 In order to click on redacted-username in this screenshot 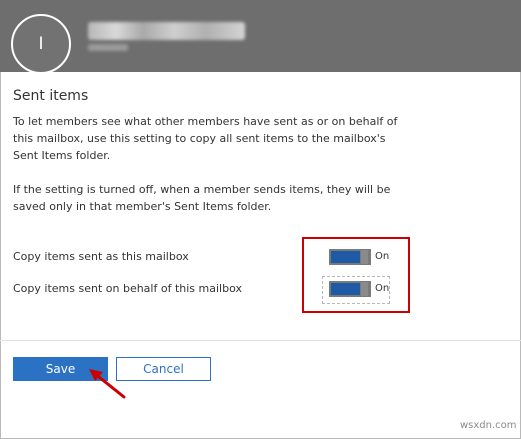, I will do `click(166, 31)`.